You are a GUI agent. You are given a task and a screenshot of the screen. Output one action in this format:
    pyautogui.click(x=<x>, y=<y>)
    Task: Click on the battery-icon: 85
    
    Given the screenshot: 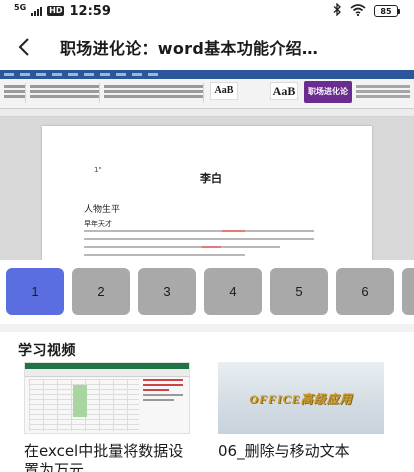 What is the action you would take?
    pyautogui.click(x=387, y=11)
    